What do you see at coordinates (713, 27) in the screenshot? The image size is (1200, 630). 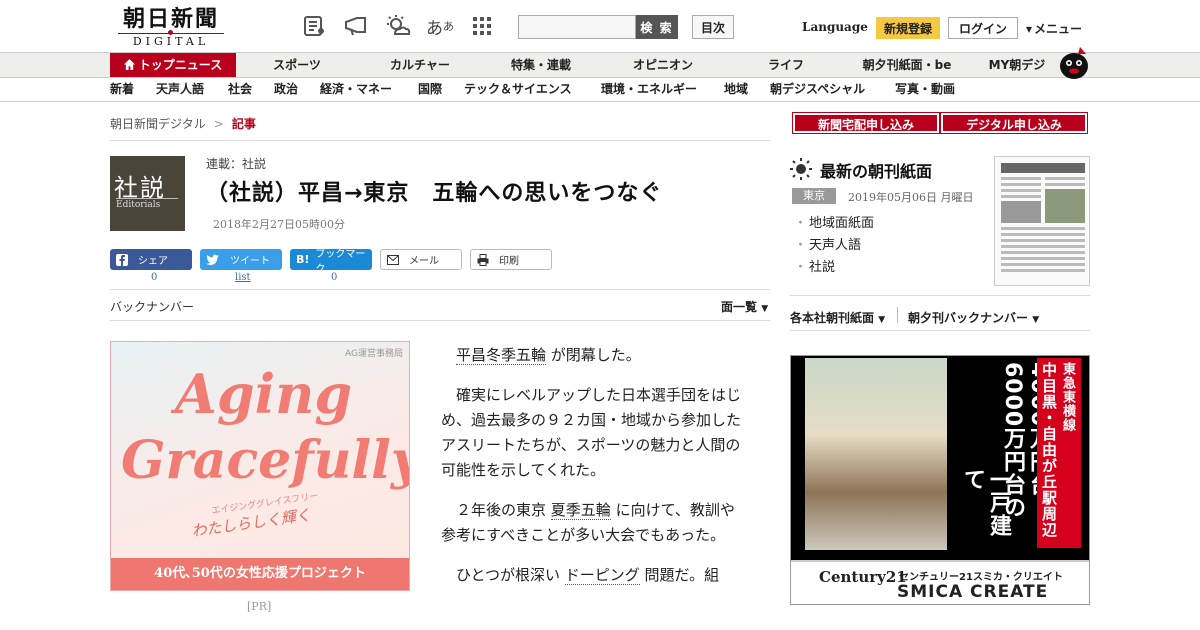 I see `index-button: 目次` at bounding box center [713, 27].